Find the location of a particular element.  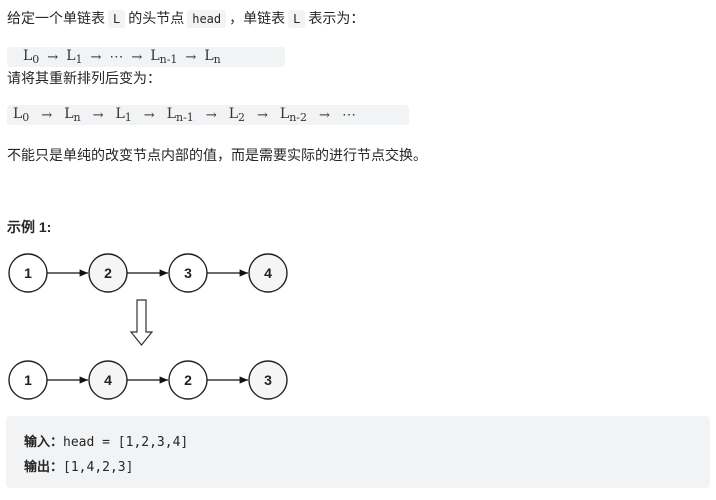

input-value: head = [1,2,3,4] is located at coordinates (126, 442).